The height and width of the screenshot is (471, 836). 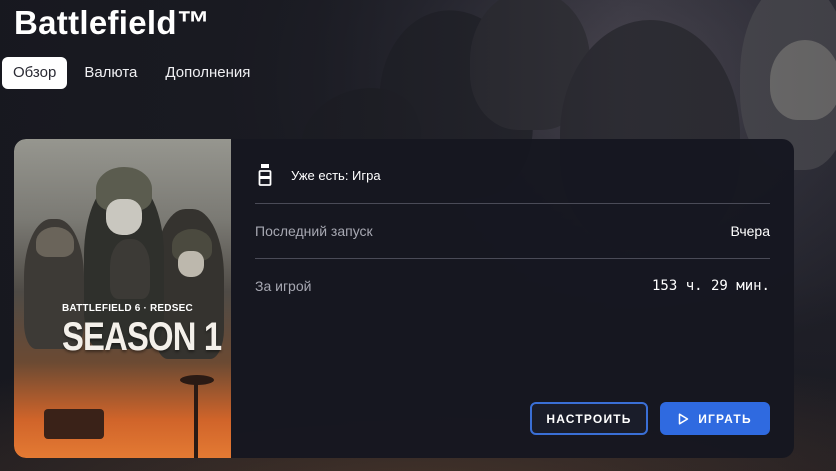 What do you see at coordinates (112, 22) in the screenshot?
I see `game-title: Battlefield™` at bounding box center [112, 22].